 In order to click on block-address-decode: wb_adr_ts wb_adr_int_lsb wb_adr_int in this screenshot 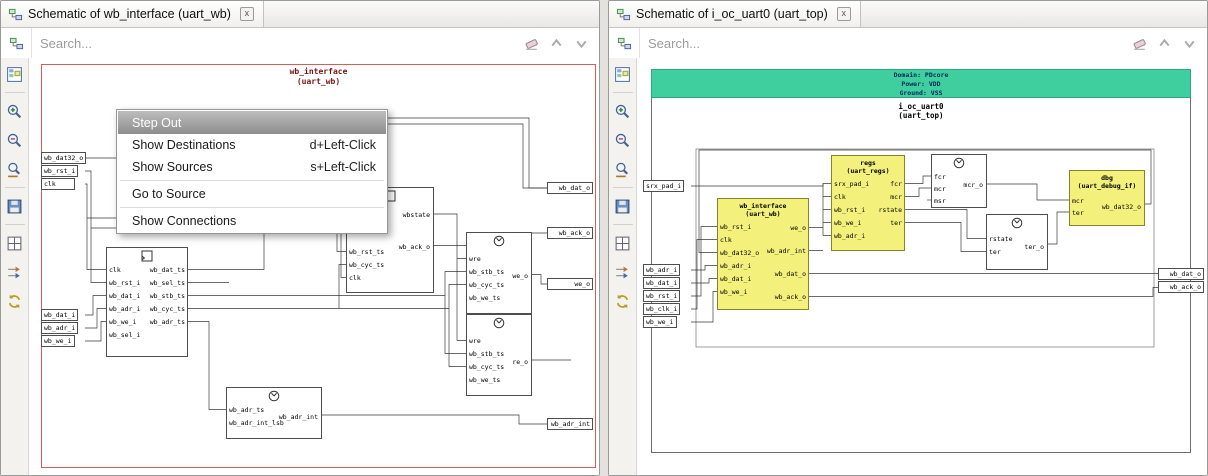, I will do `click(274, 413)`.